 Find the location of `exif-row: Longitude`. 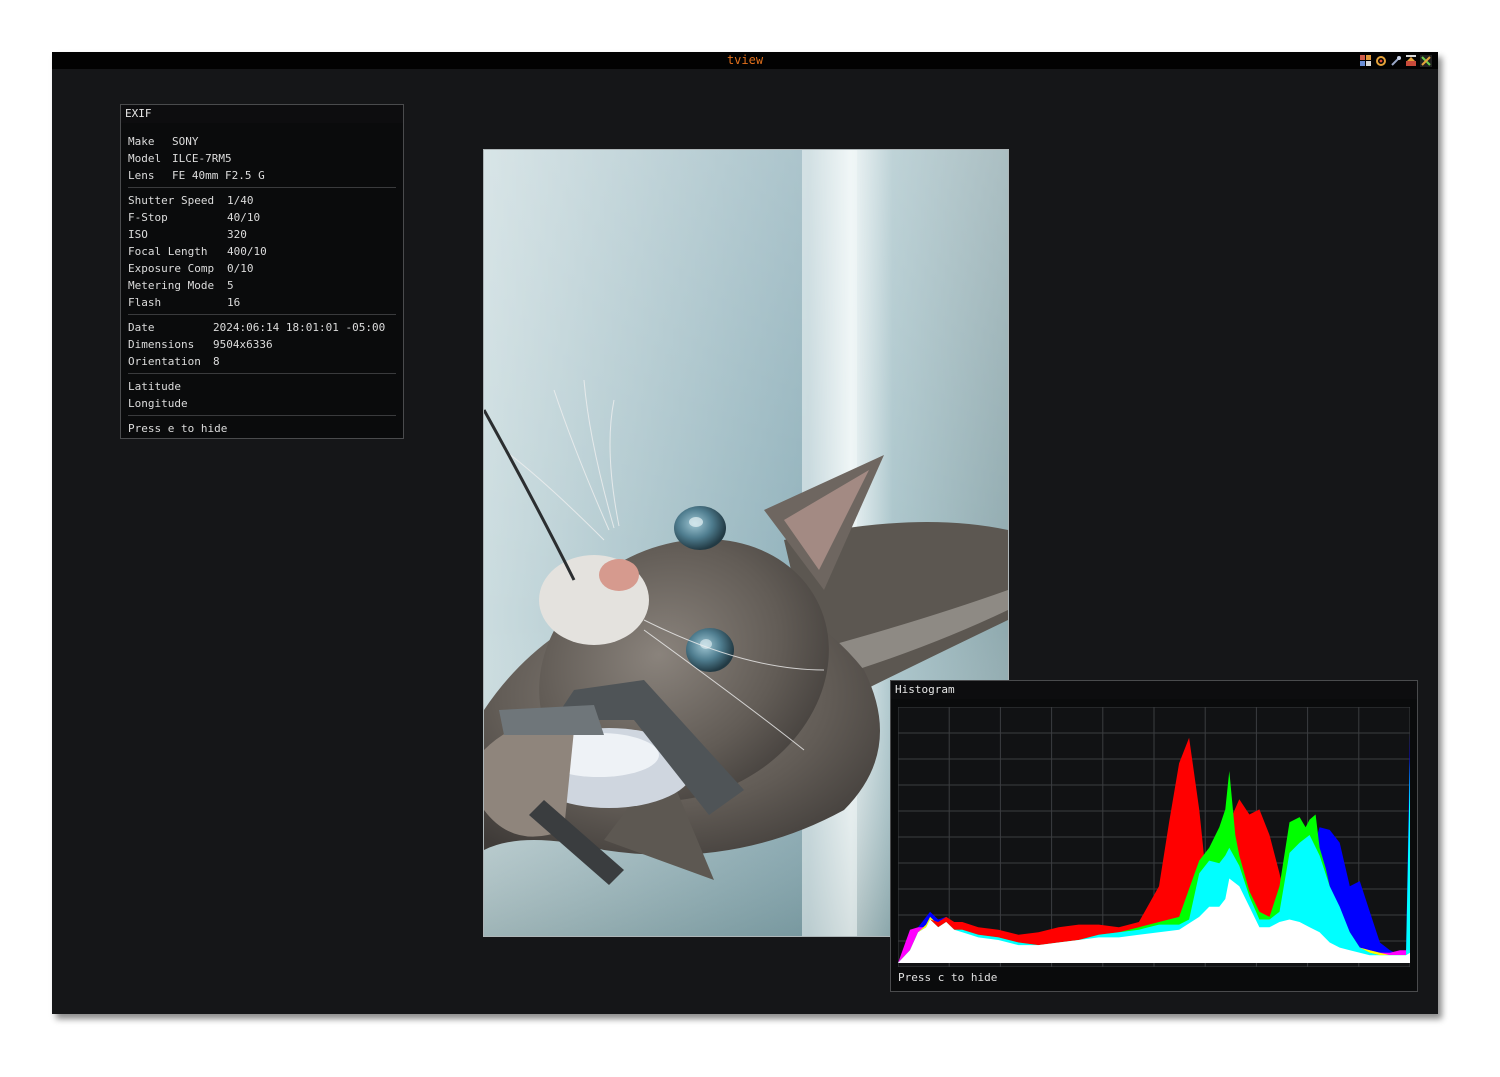

exif-row: Longitude is located at coordinates (262, 403).